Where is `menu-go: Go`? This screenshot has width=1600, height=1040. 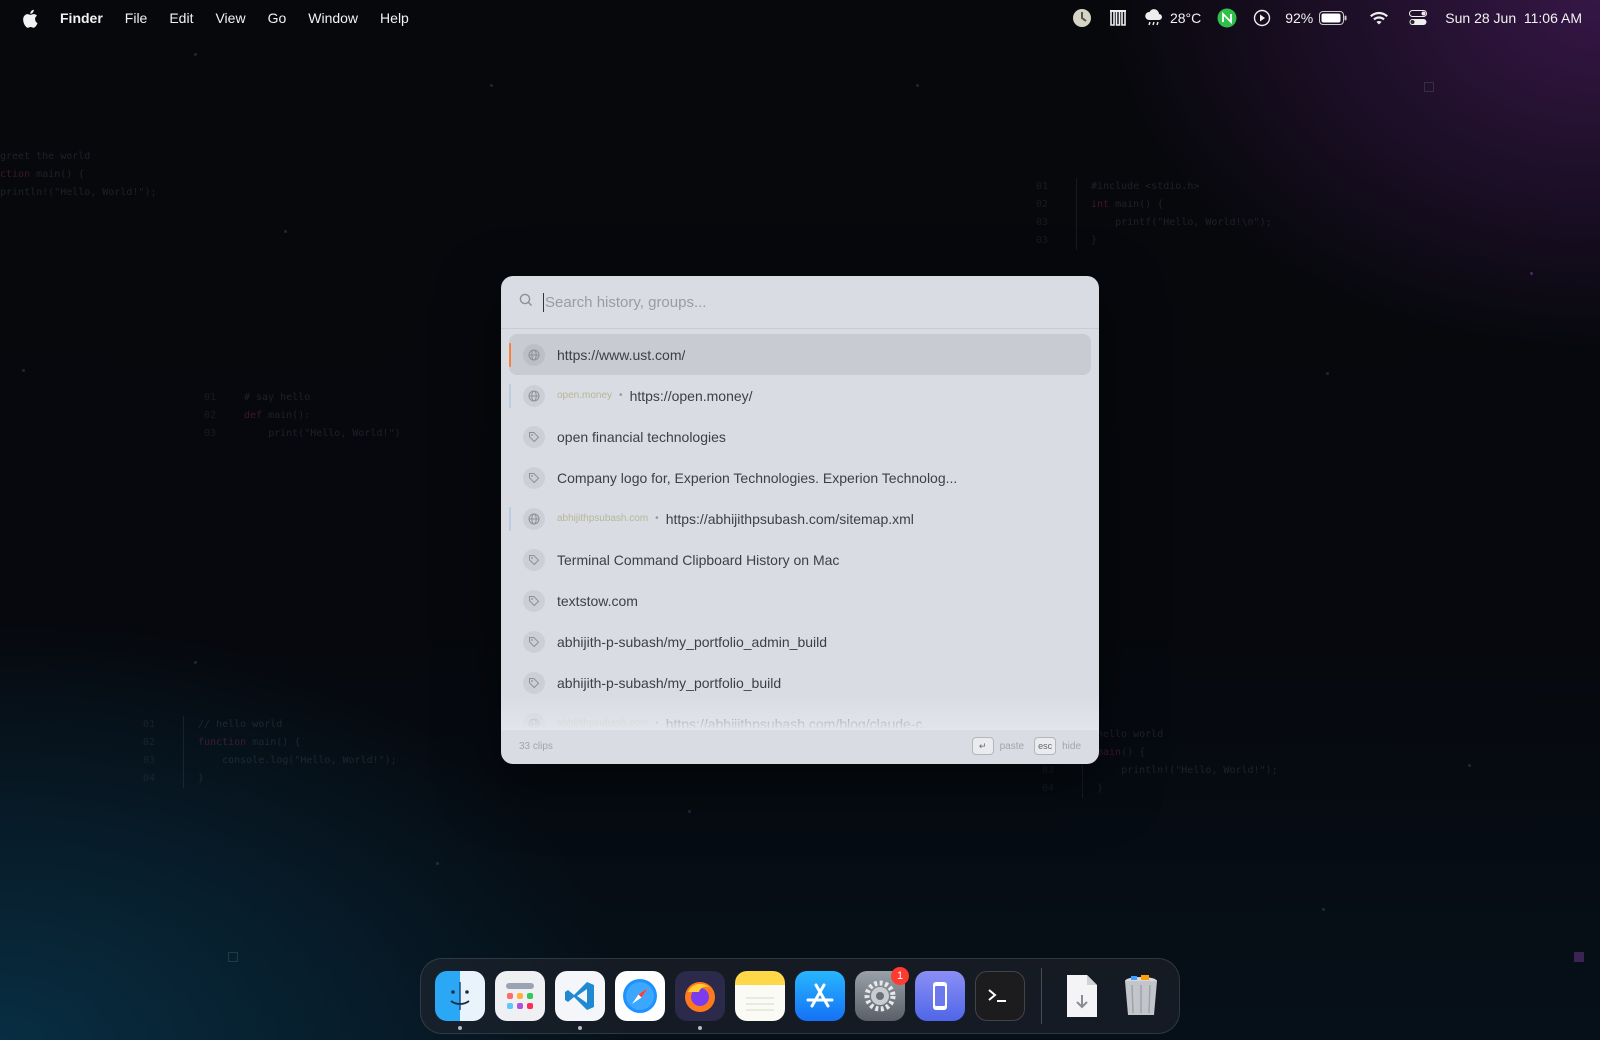 menu-go: Go is located at coordinates (277, 18).